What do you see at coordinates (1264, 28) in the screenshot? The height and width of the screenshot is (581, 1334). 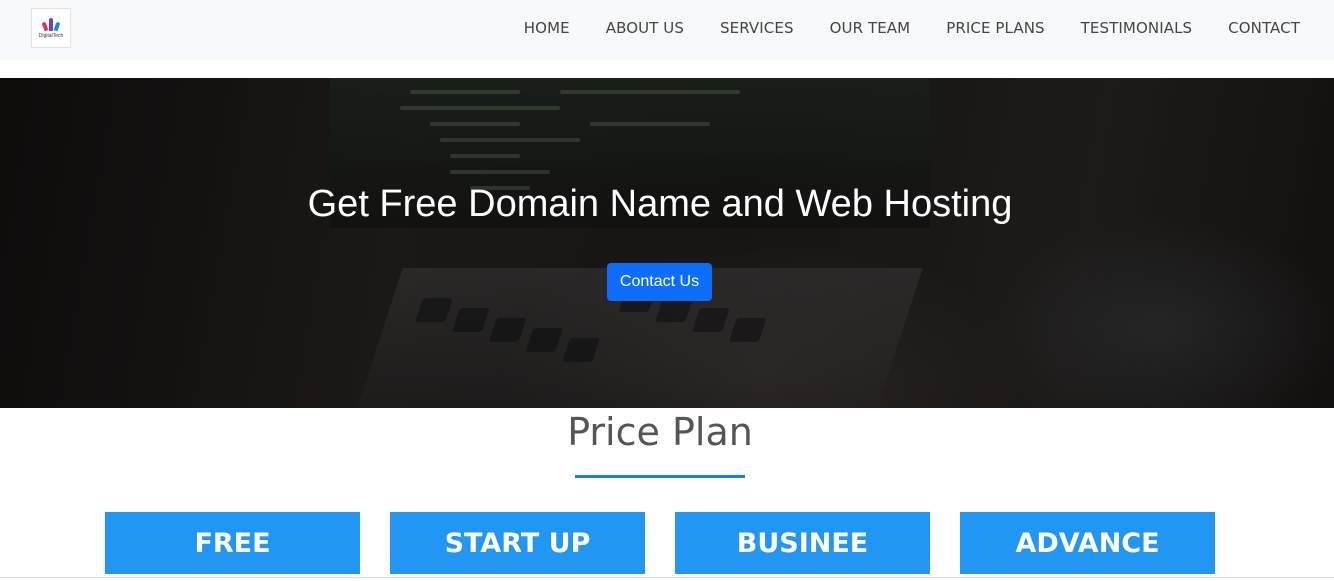 I see `nav-contact: CONTACT` at bounding box center [1264, 28].